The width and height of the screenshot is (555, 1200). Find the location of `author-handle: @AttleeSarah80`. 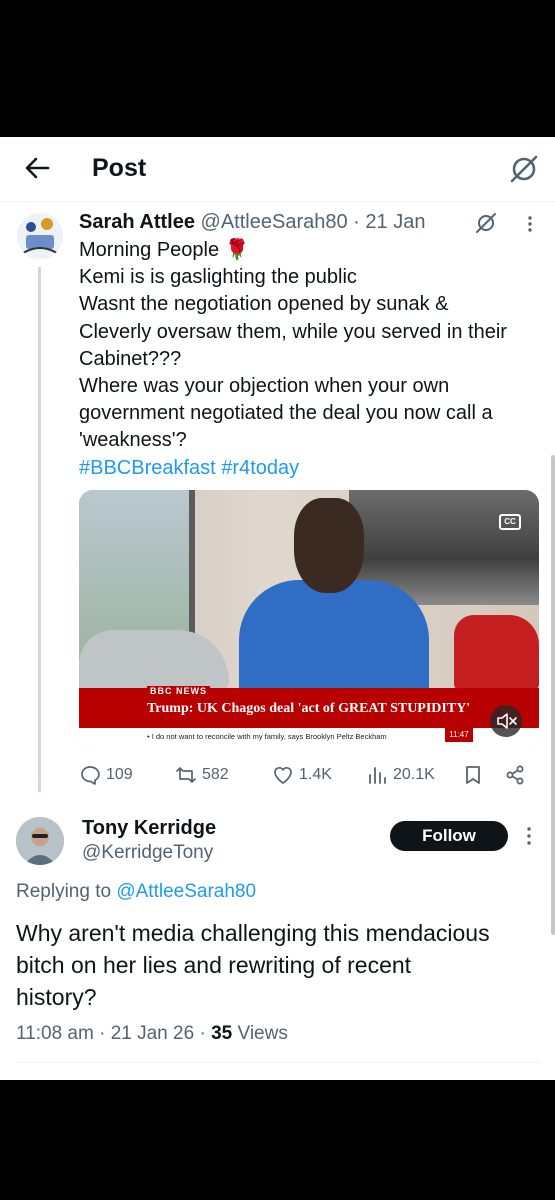

author-handle: @AttleeSarah80 is located at coordinates (274, 222).